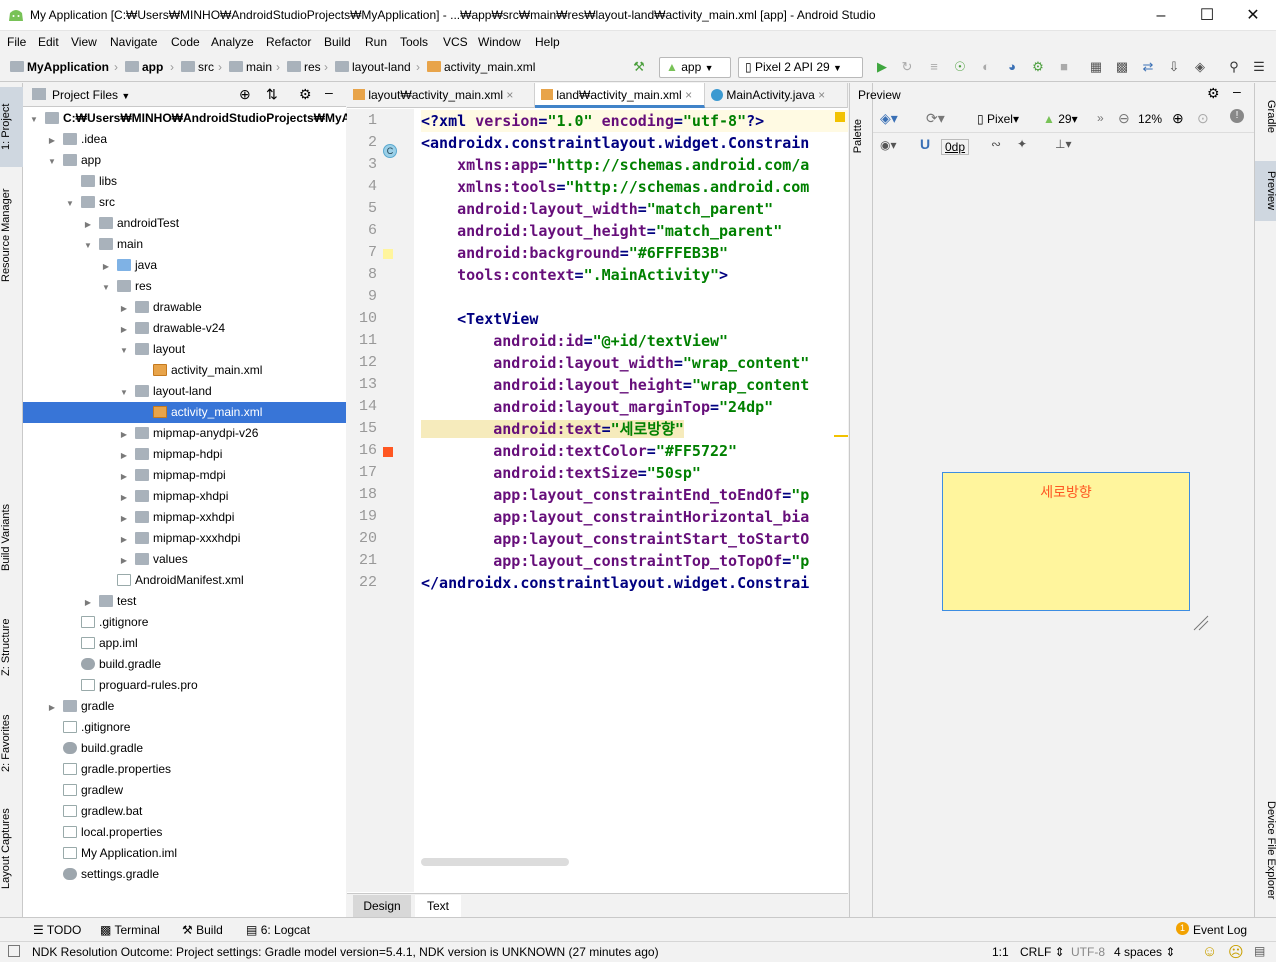 The width and height of the screenshot is (1276, 962). What do you see at coordinates (184, 643) in the screenshot?
I see `tree-item: app.iml` at bounding box center [184, 643].